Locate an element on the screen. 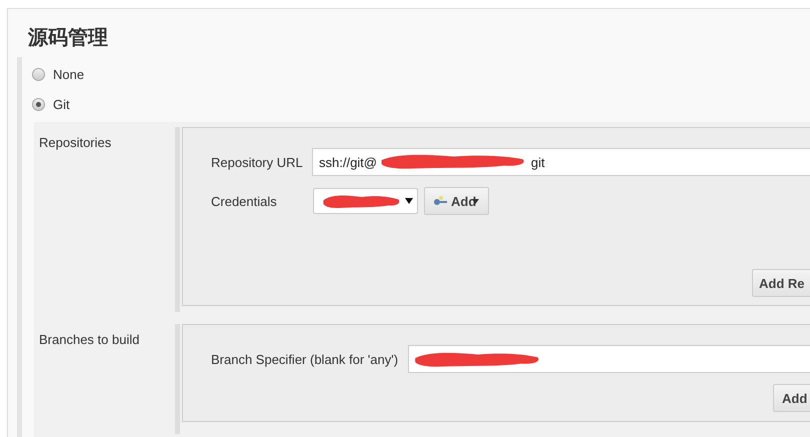 This screenshot has width=810, height=437. branch-specifier-field is located at coordinates (609, 359).